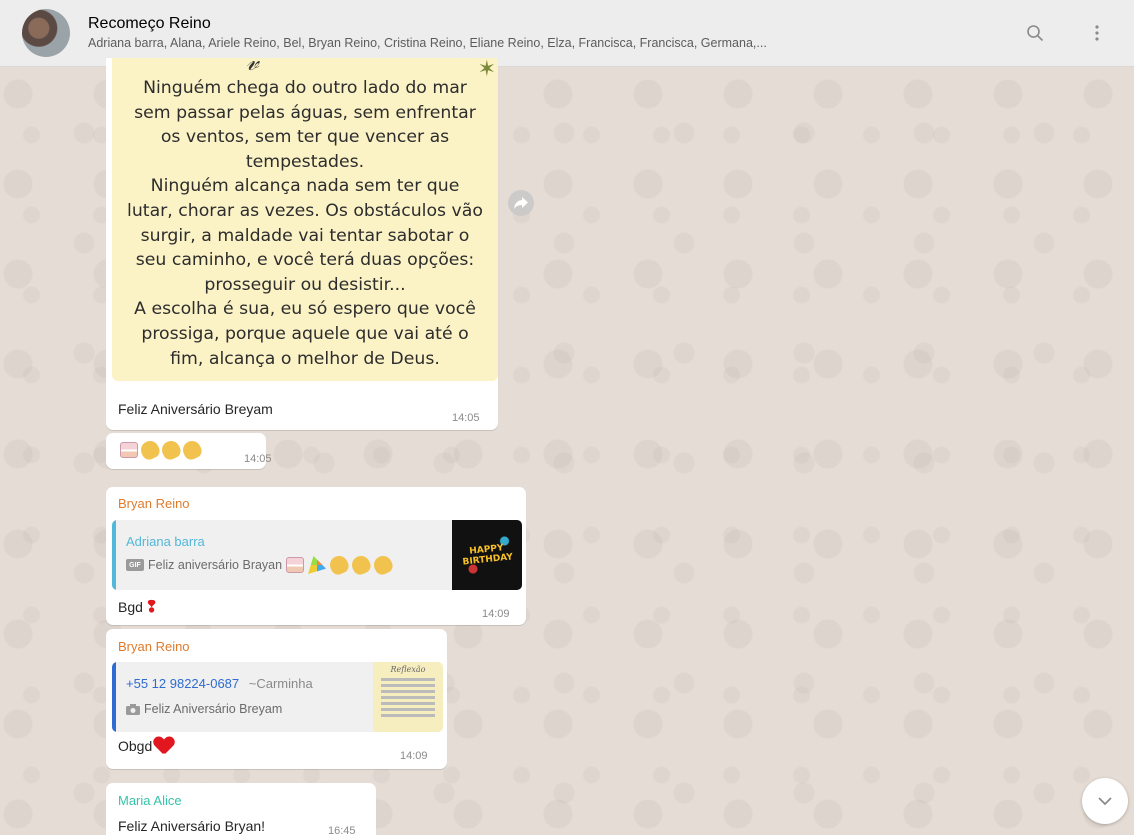  Describe the element at coordinates (252, 67) in the screenshot. I see `ornament-glyph: 𝓋` at that location.